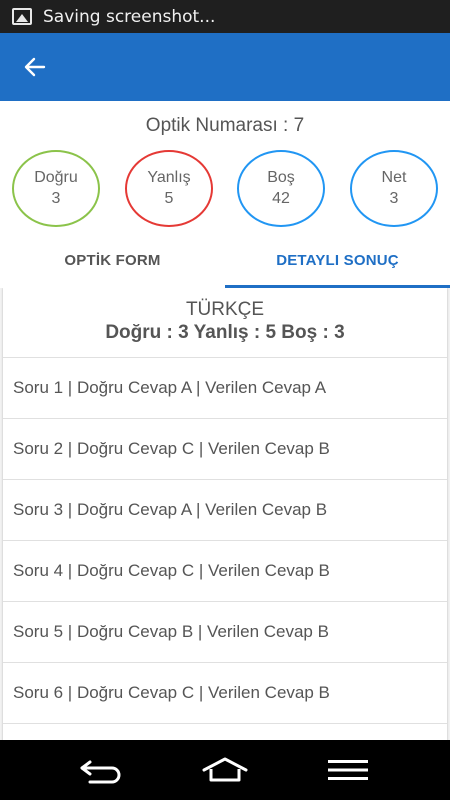 The image size is (450, 800). I want to click on back-icon, so click(100, 772).